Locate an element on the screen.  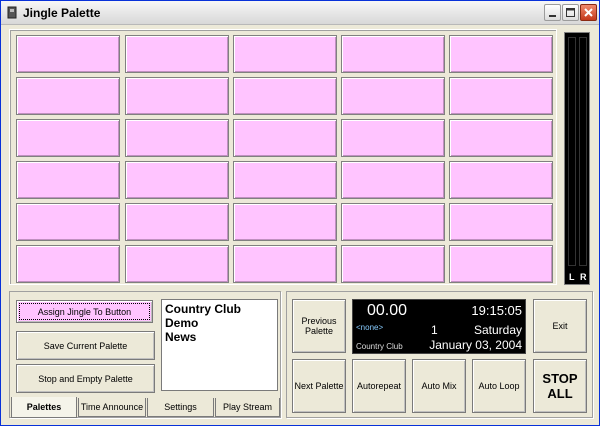
minimize-button is located at coordinates (552, 12).